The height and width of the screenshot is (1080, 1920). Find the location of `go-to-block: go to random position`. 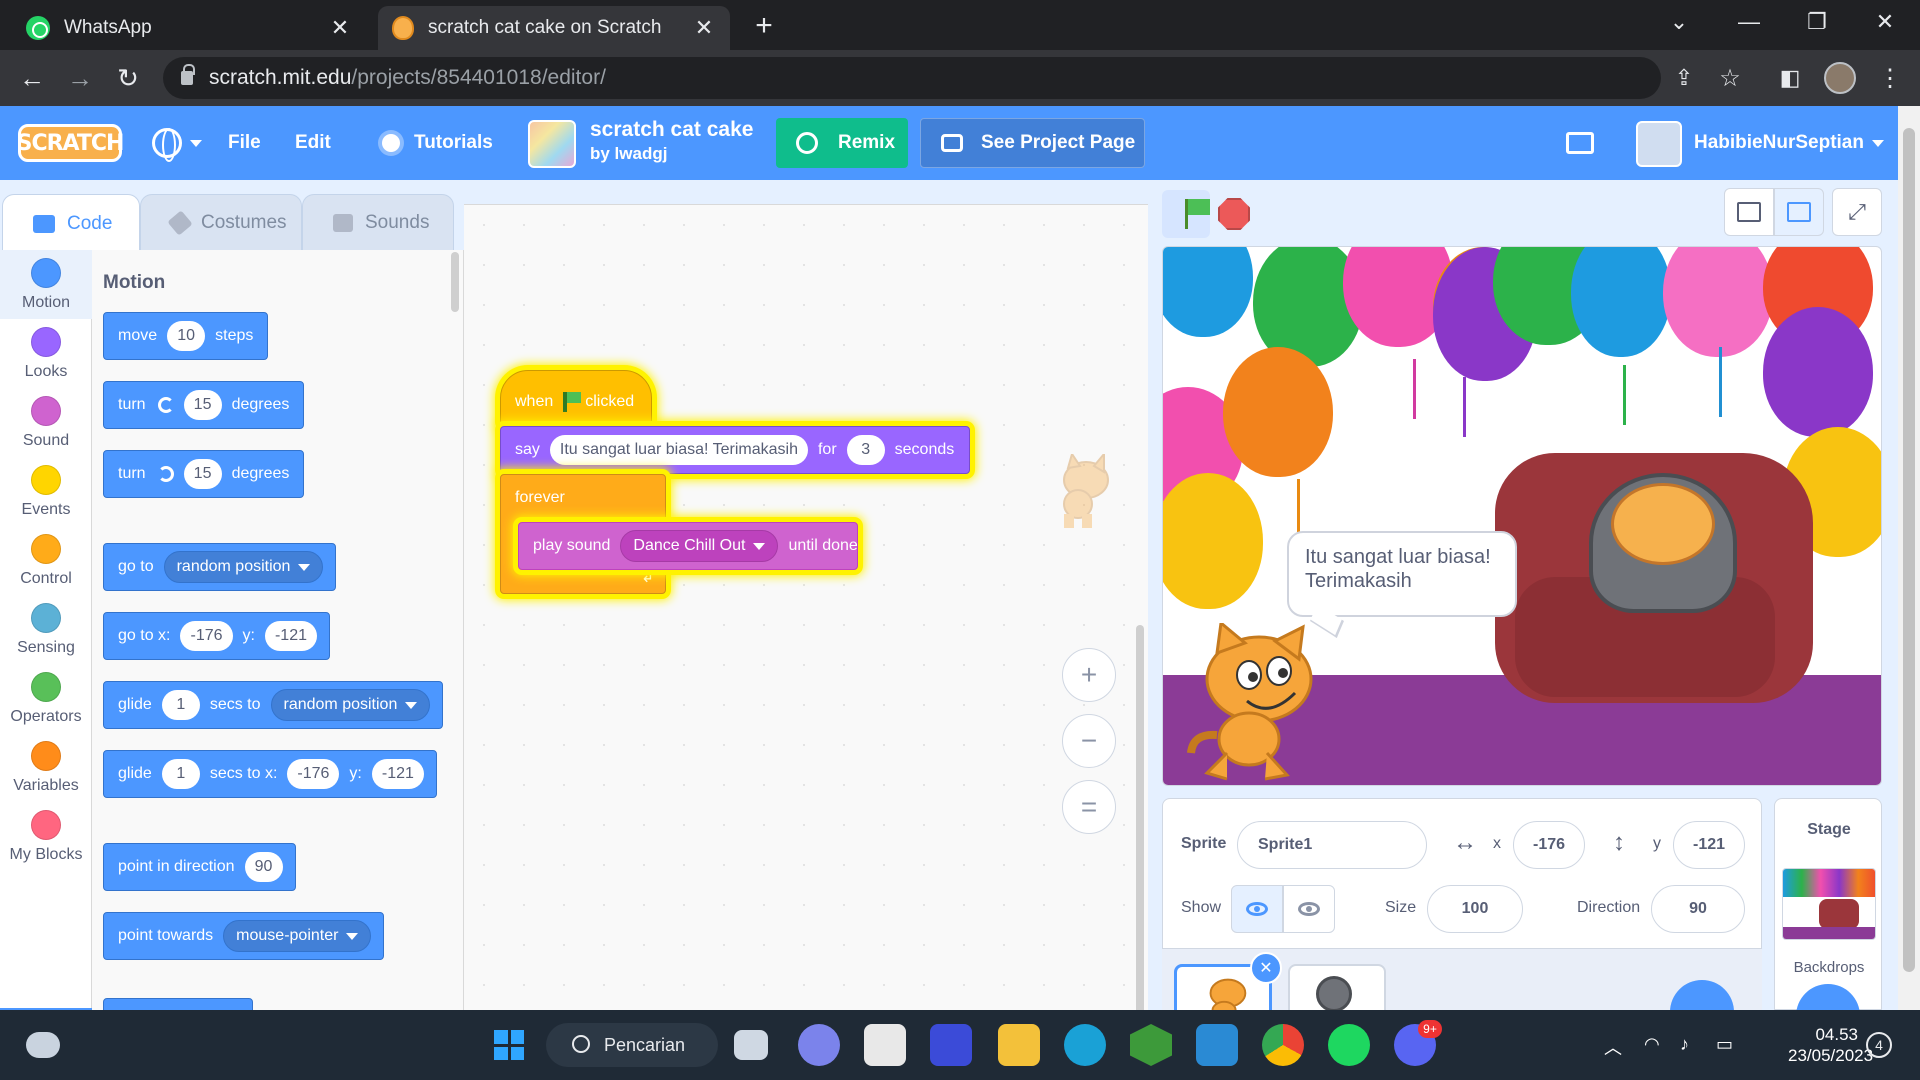

go-to-block: go to random position is located at coordinates (220, 567).